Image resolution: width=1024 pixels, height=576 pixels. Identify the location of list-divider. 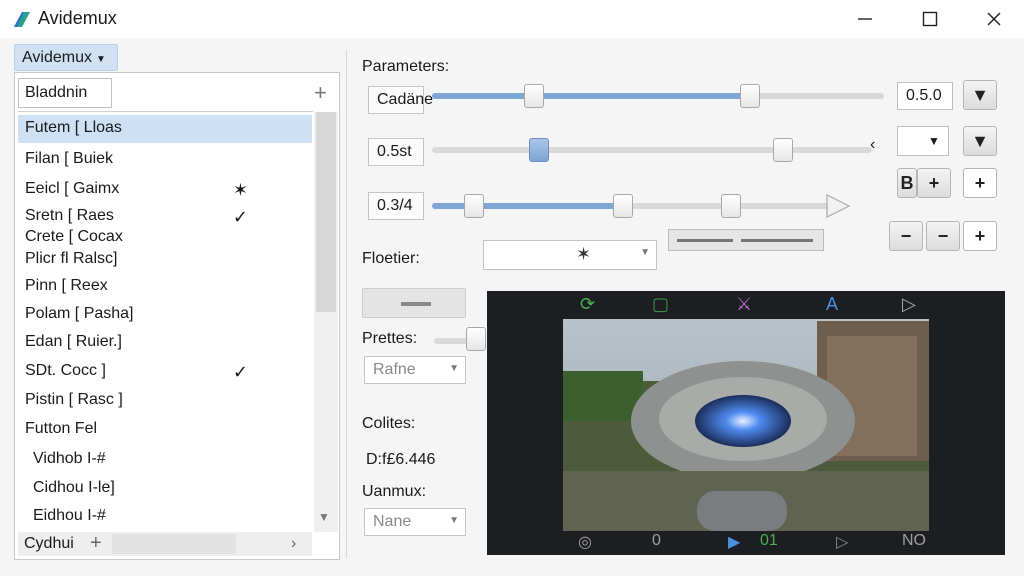
(165, 111).